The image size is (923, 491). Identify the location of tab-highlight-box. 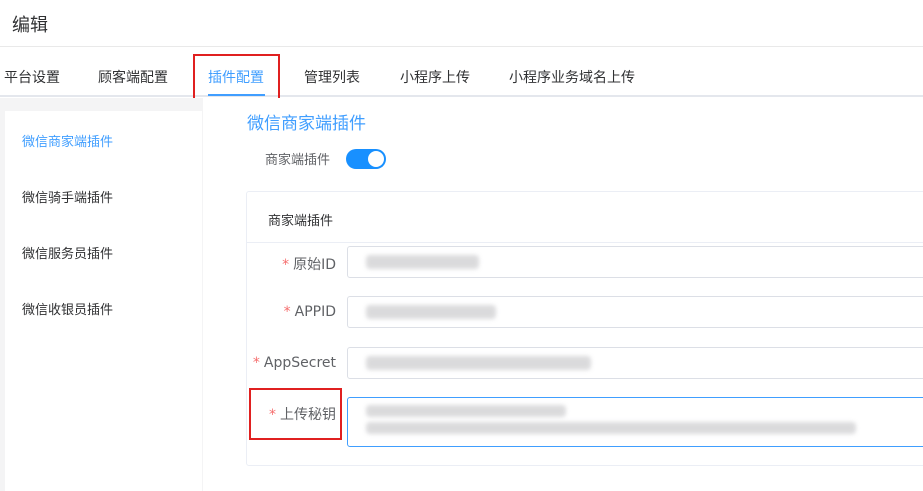
(236, 77).